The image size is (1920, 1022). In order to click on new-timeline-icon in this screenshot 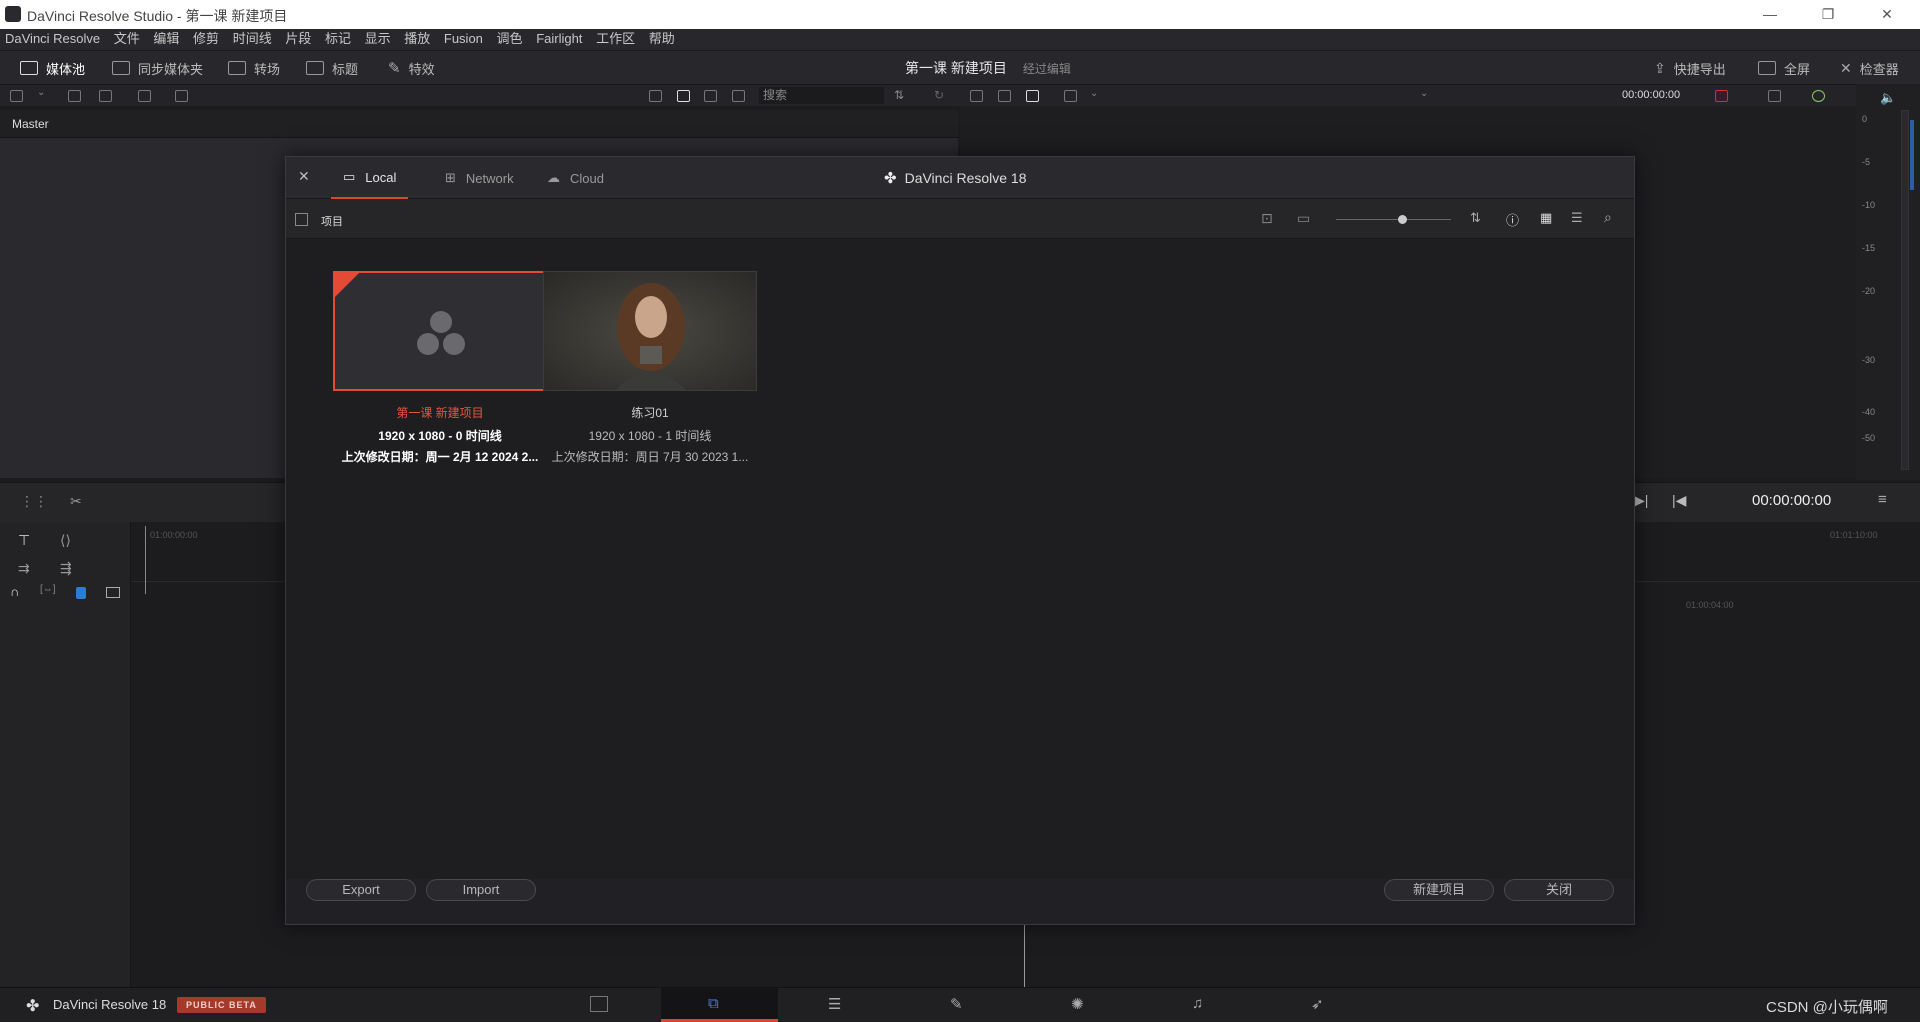, I will do `click(105, 96)`.